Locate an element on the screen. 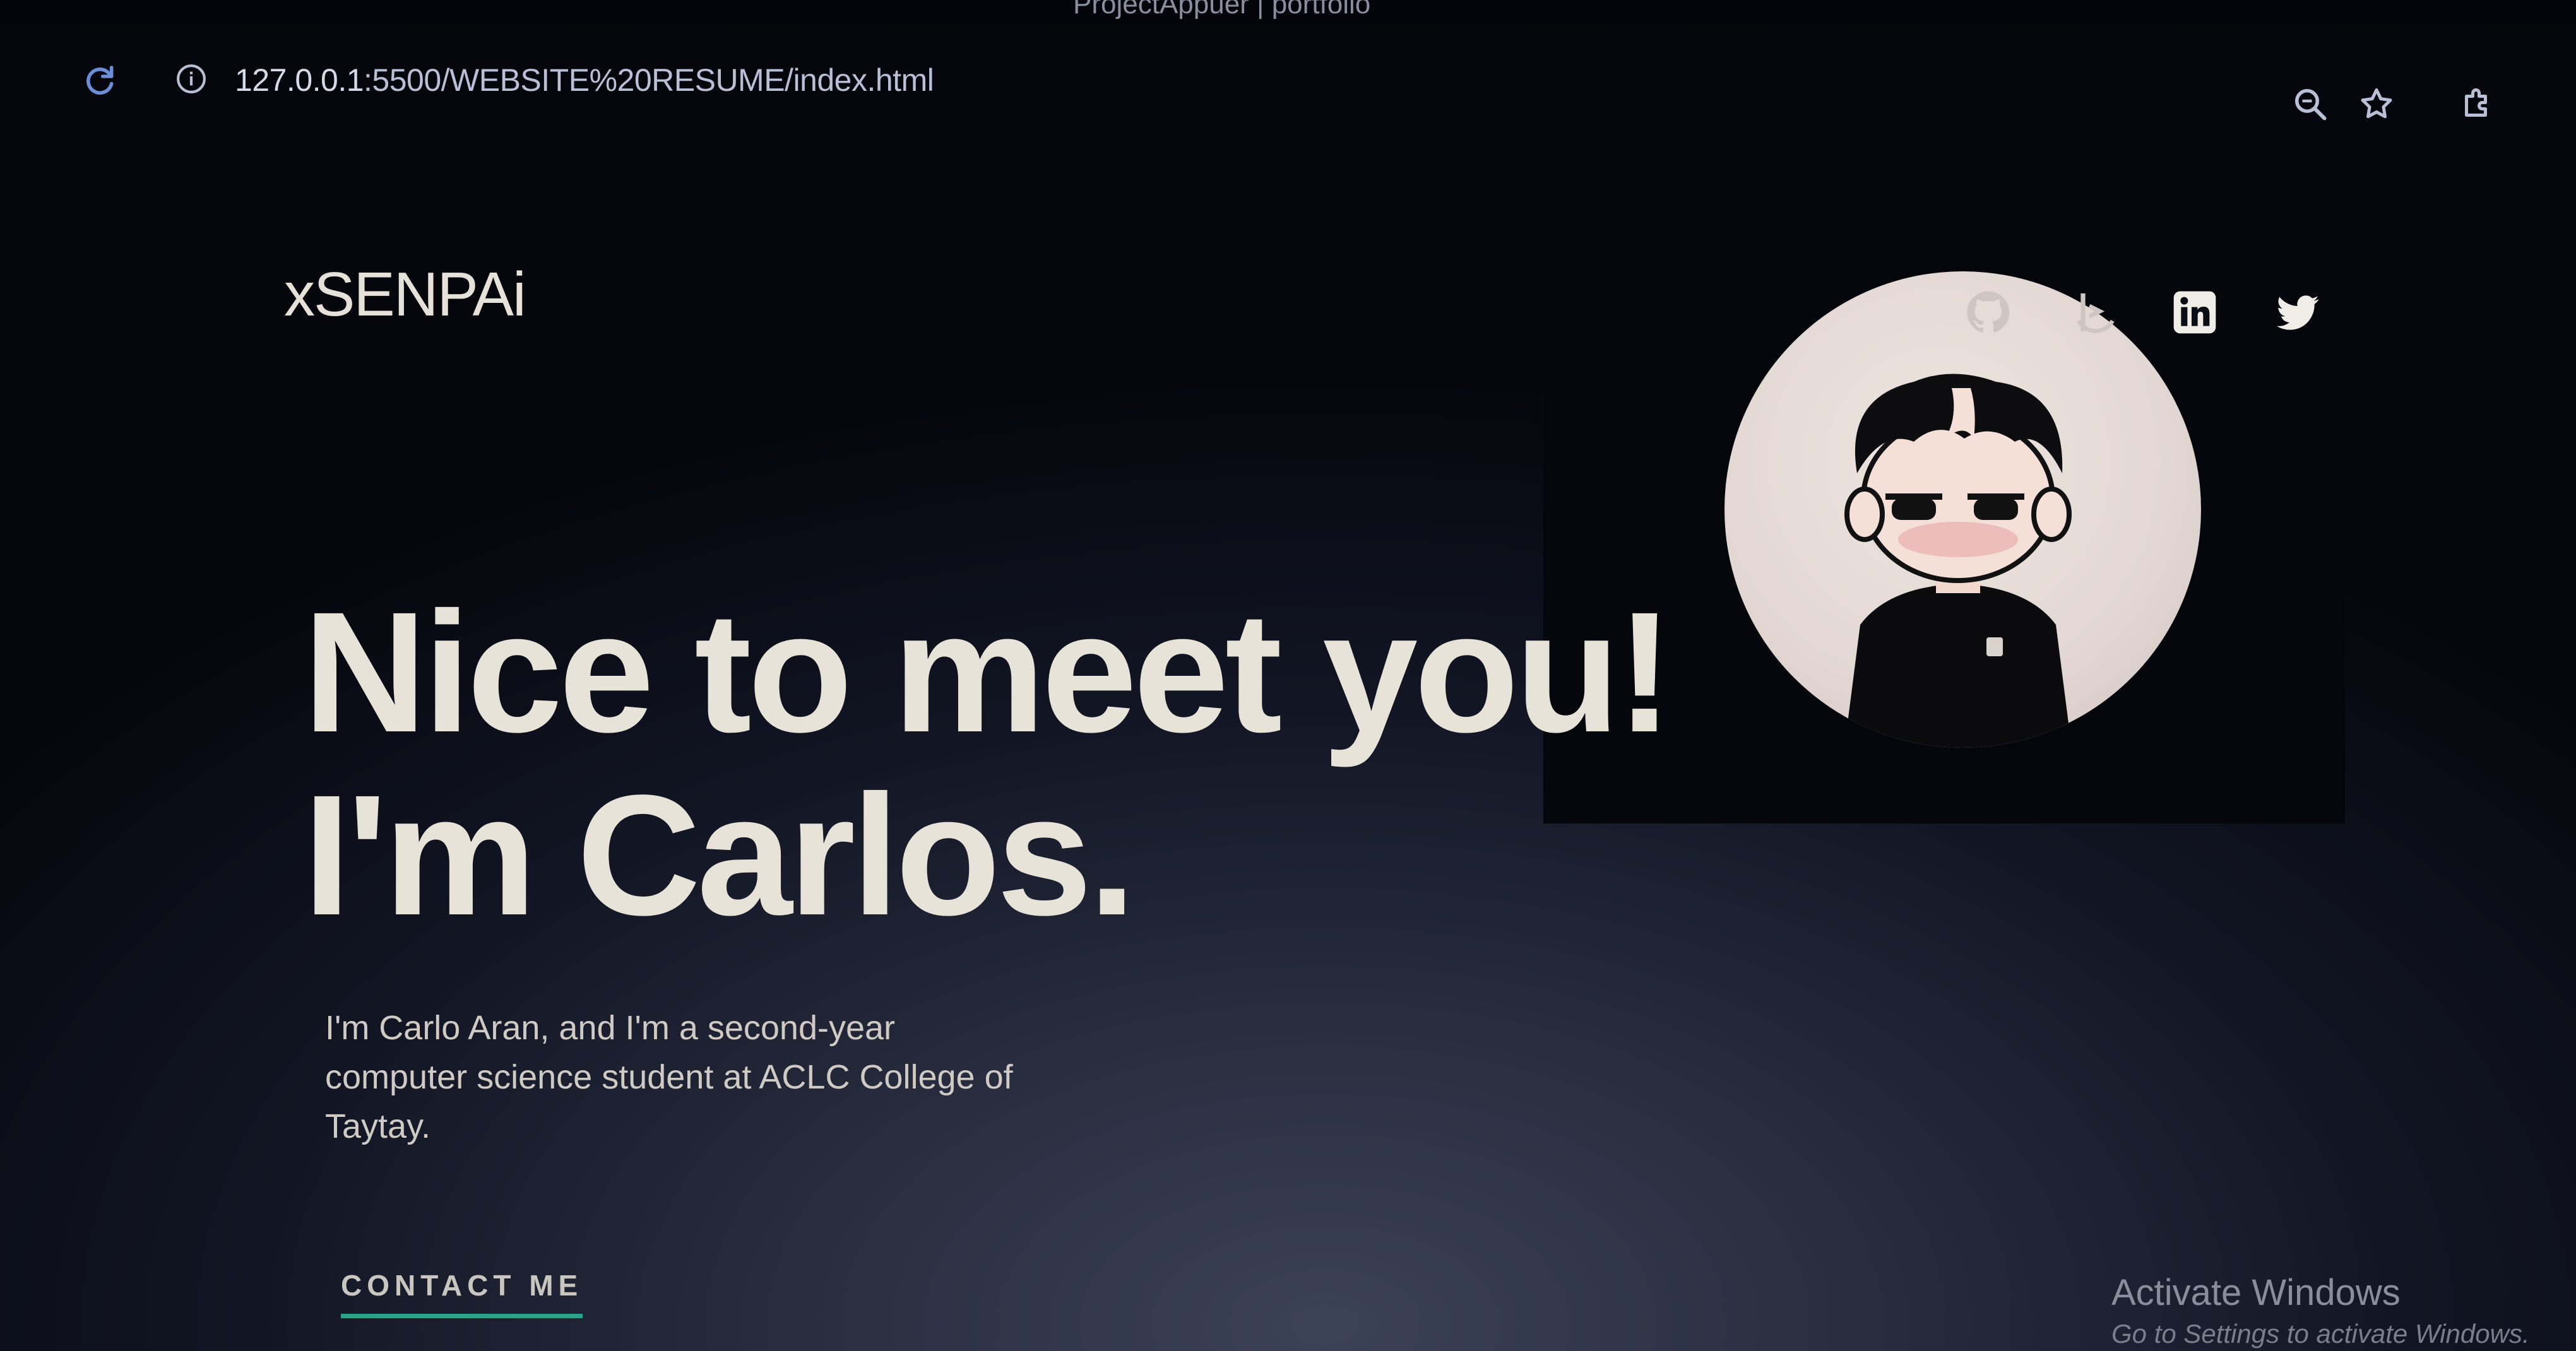 The height and width of the screenshot is (1351, 2576). avatar-illustration is located at coordinates (1958, 561).